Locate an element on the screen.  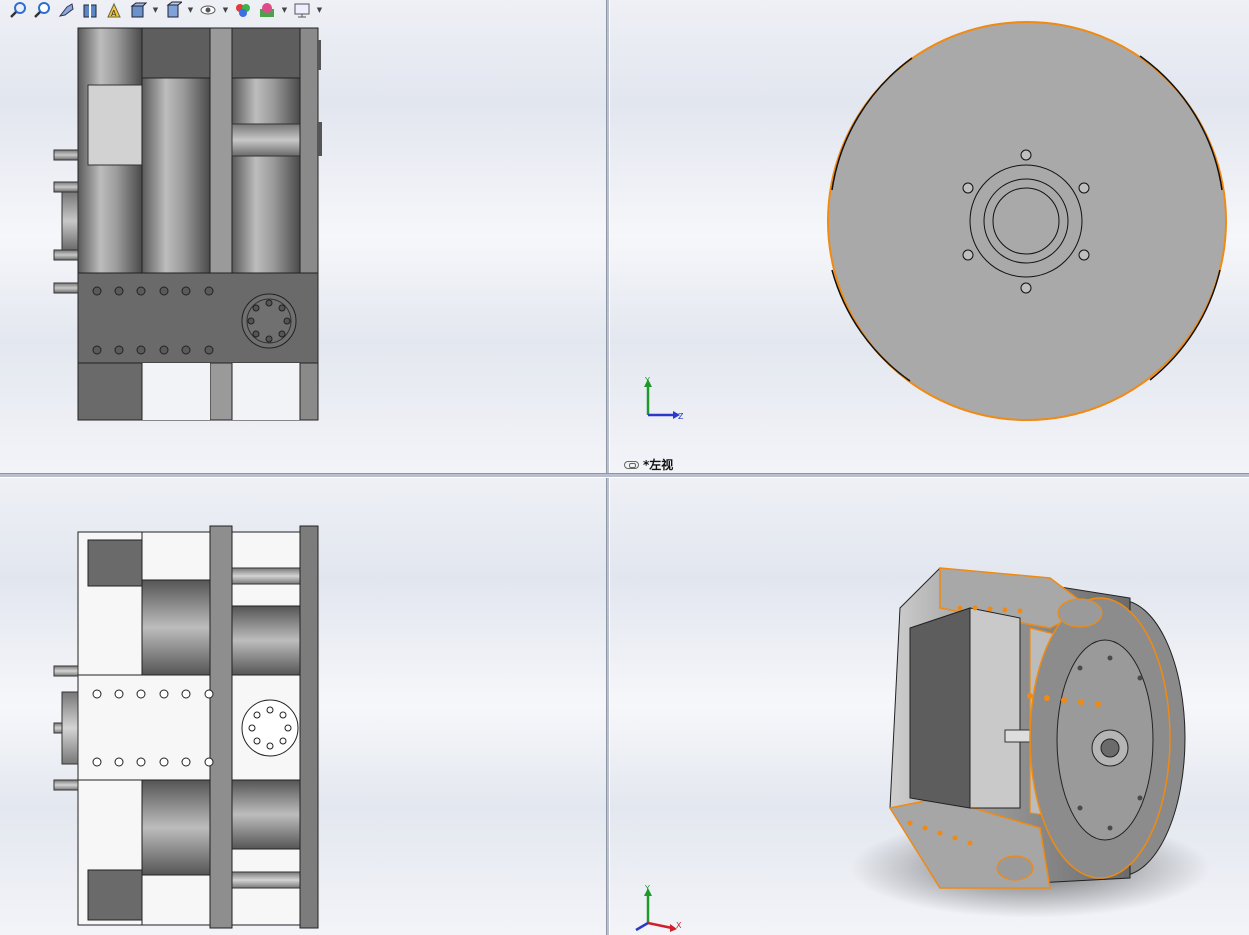
dynamic-annotation-icon: A is located at coordinates (114, 10).